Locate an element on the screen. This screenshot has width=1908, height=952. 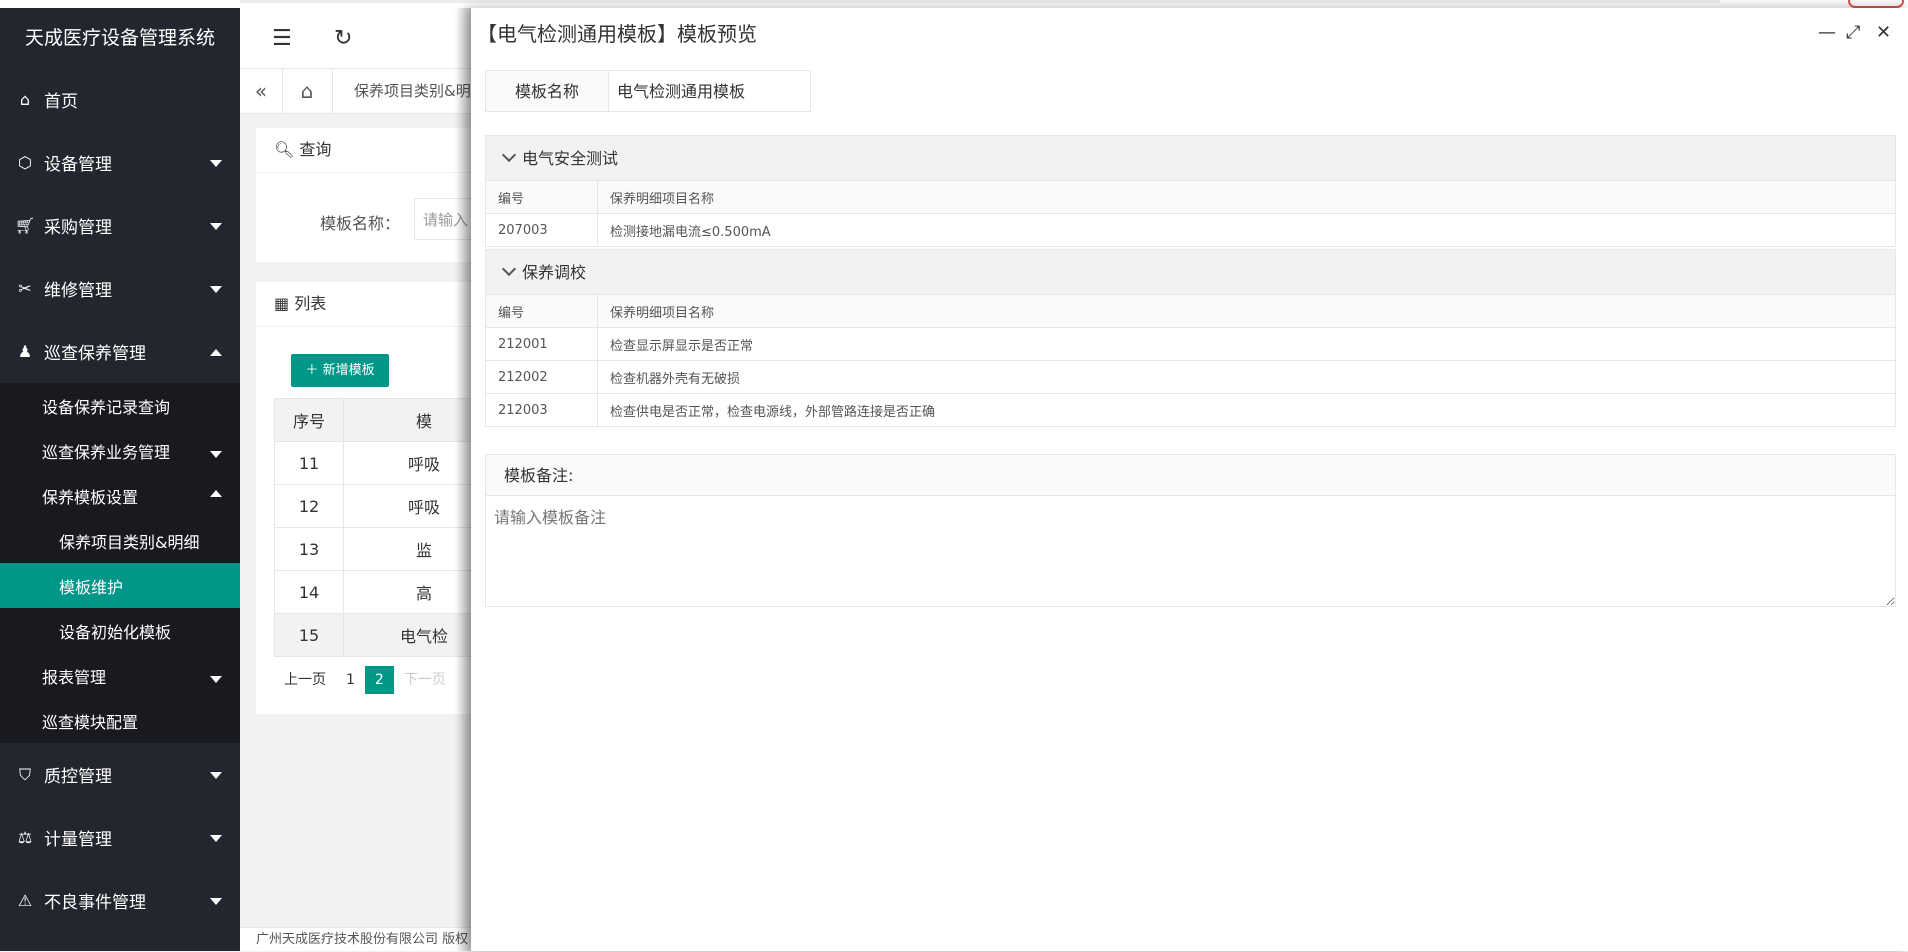
sidebar-item-metrology: ⚖︎ 计量管理 is located at coordinates (120, 837).